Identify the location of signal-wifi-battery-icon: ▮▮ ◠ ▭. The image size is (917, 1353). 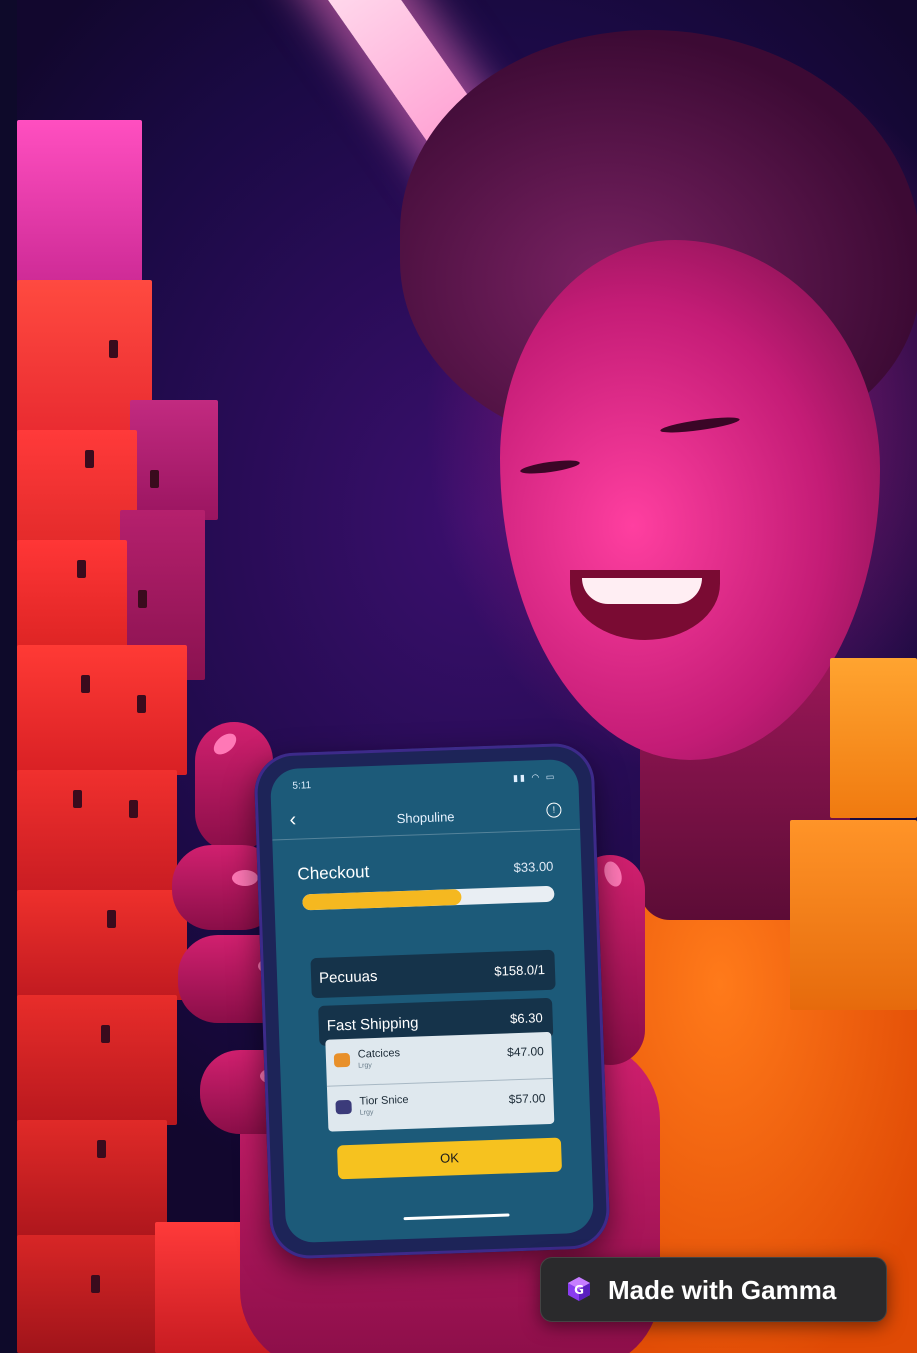
(534, 777).